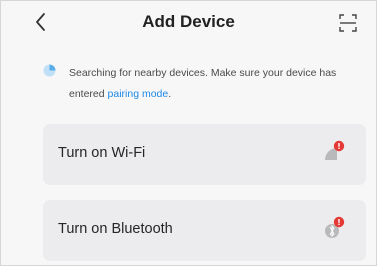 This screenshot has width=377, height=266. Describe the element at coordinates (102, 153) in the screenshot. I see `wifi-item-label: Turn on Wi-Fi` at that location.